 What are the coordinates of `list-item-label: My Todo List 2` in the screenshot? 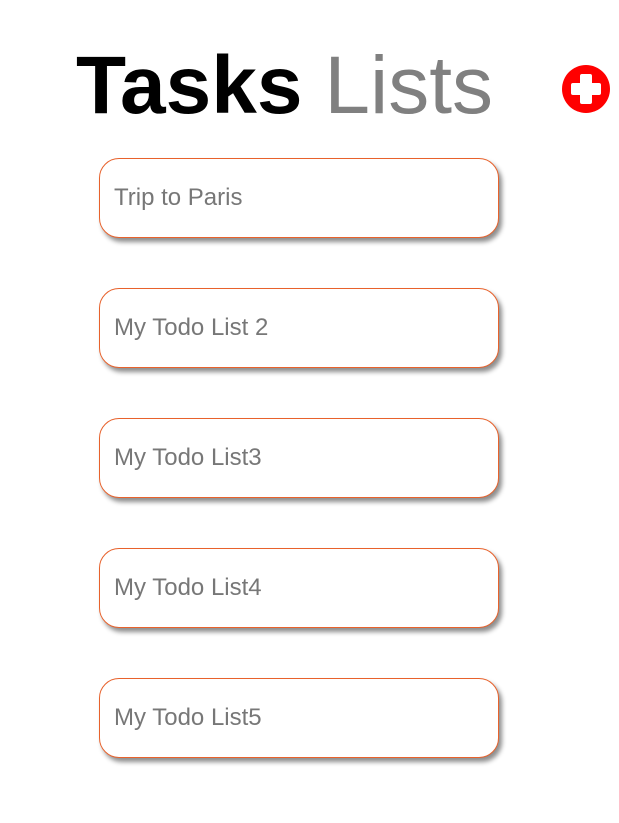 It's located at (191, 327).